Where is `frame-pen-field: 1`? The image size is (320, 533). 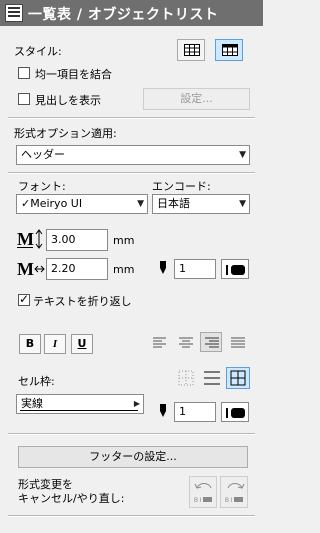
frame-pen-field: 1 is located at coordinates (195, 412).